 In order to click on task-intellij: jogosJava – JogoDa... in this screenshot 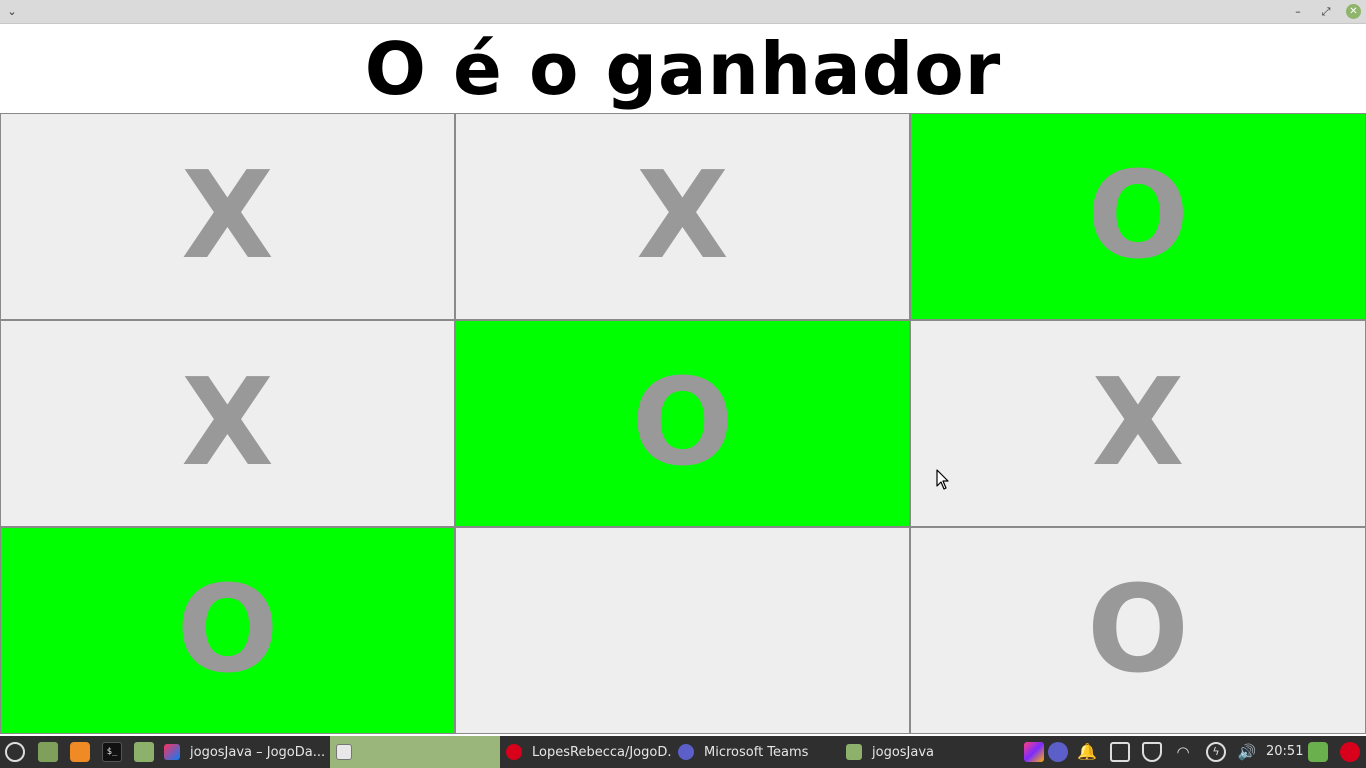, I will do `click(244, 752)`.